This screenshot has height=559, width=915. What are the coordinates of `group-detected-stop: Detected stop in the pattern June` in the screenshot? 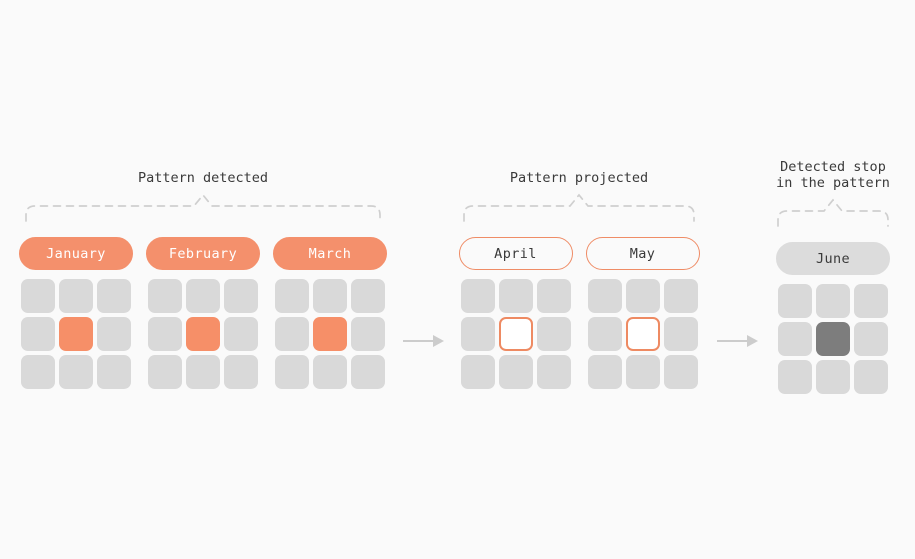 It's located at (833, 276).